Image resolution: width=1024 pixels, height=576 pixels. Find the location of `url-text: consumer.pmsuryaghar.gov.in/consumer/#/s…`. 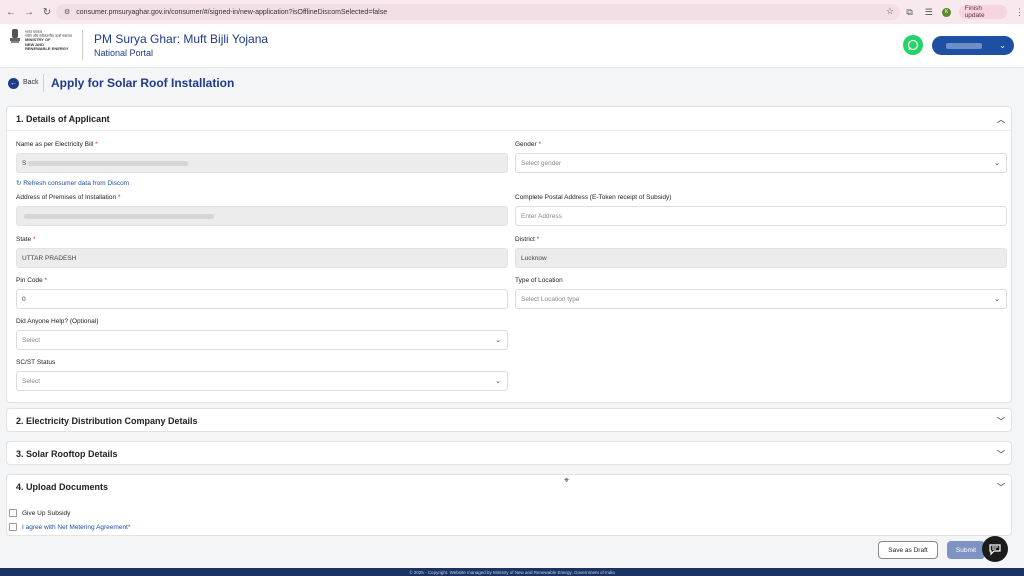

url-text: consumer.pmsuryaghar.gov.in/consumer/#/s… is located at coordinates (232, 12).